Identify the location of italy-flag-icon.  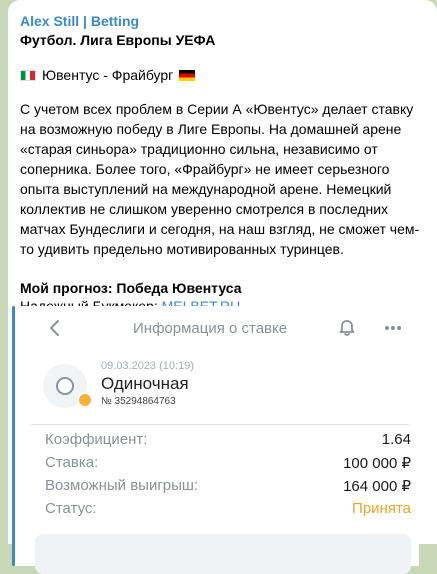
(28, 75).